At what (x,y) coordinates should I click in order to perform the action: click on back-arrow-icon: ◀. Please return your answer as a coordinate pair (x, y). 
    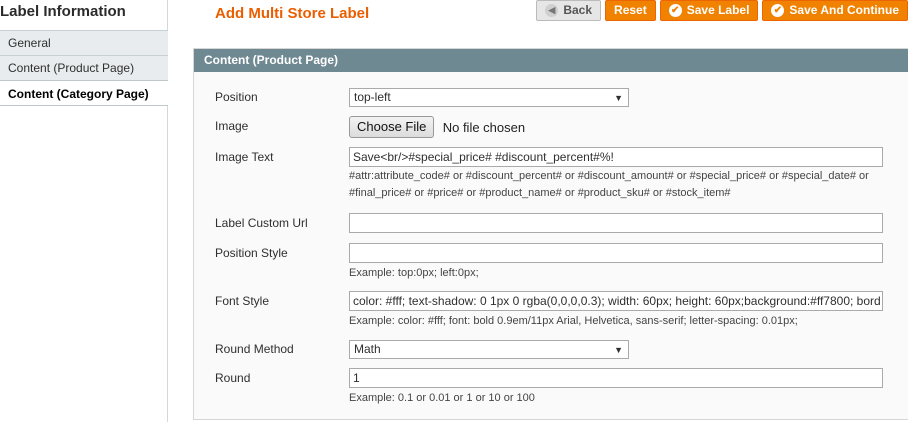
    Looking at the image, I should click on (552, 10).